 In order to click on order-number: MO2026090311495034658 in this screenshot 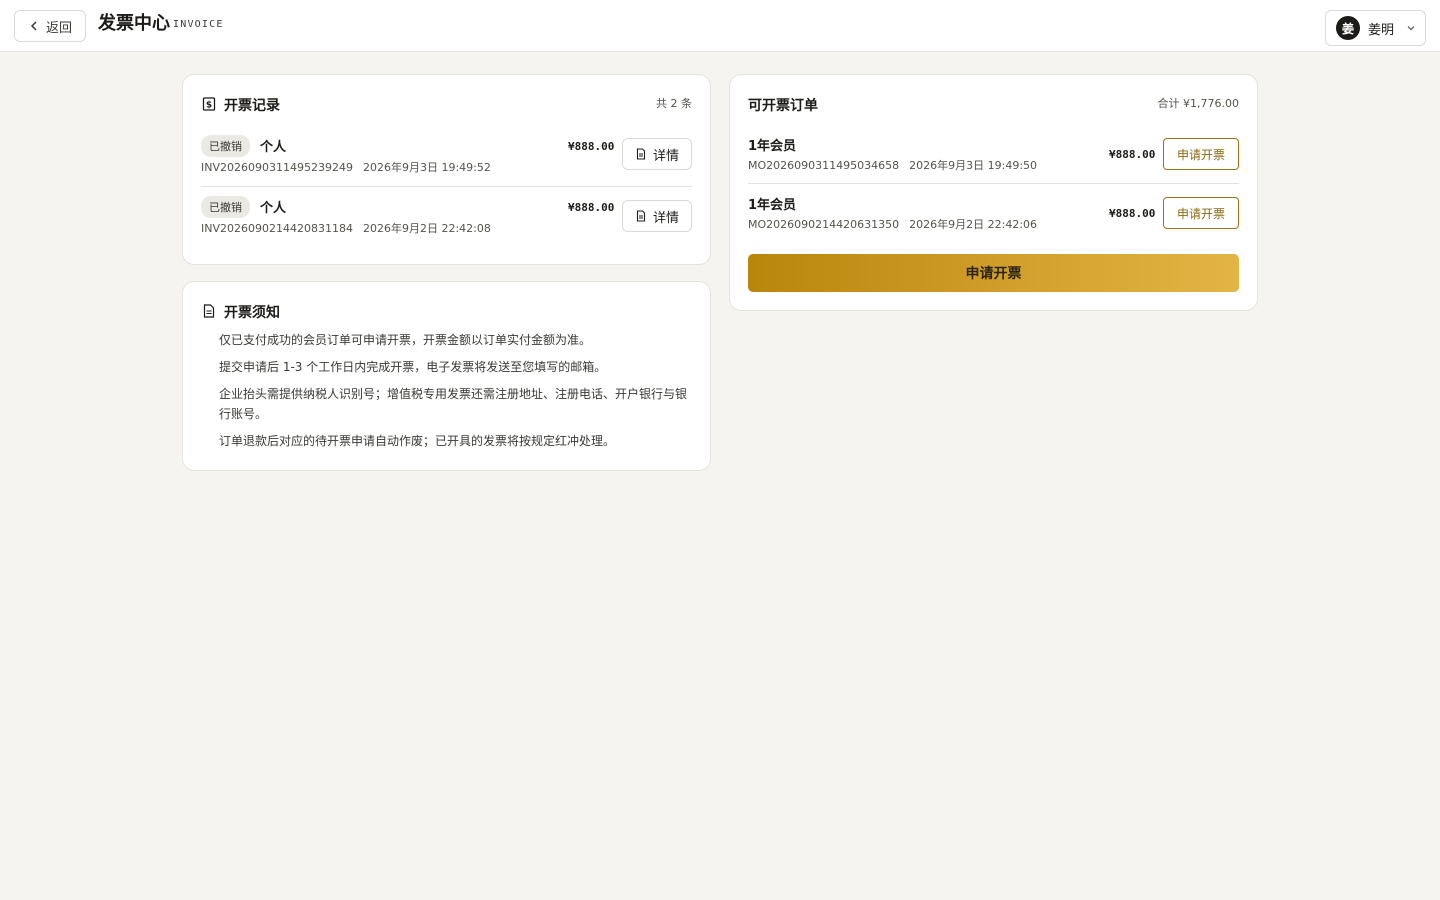, I will do `click(824, 165)`.